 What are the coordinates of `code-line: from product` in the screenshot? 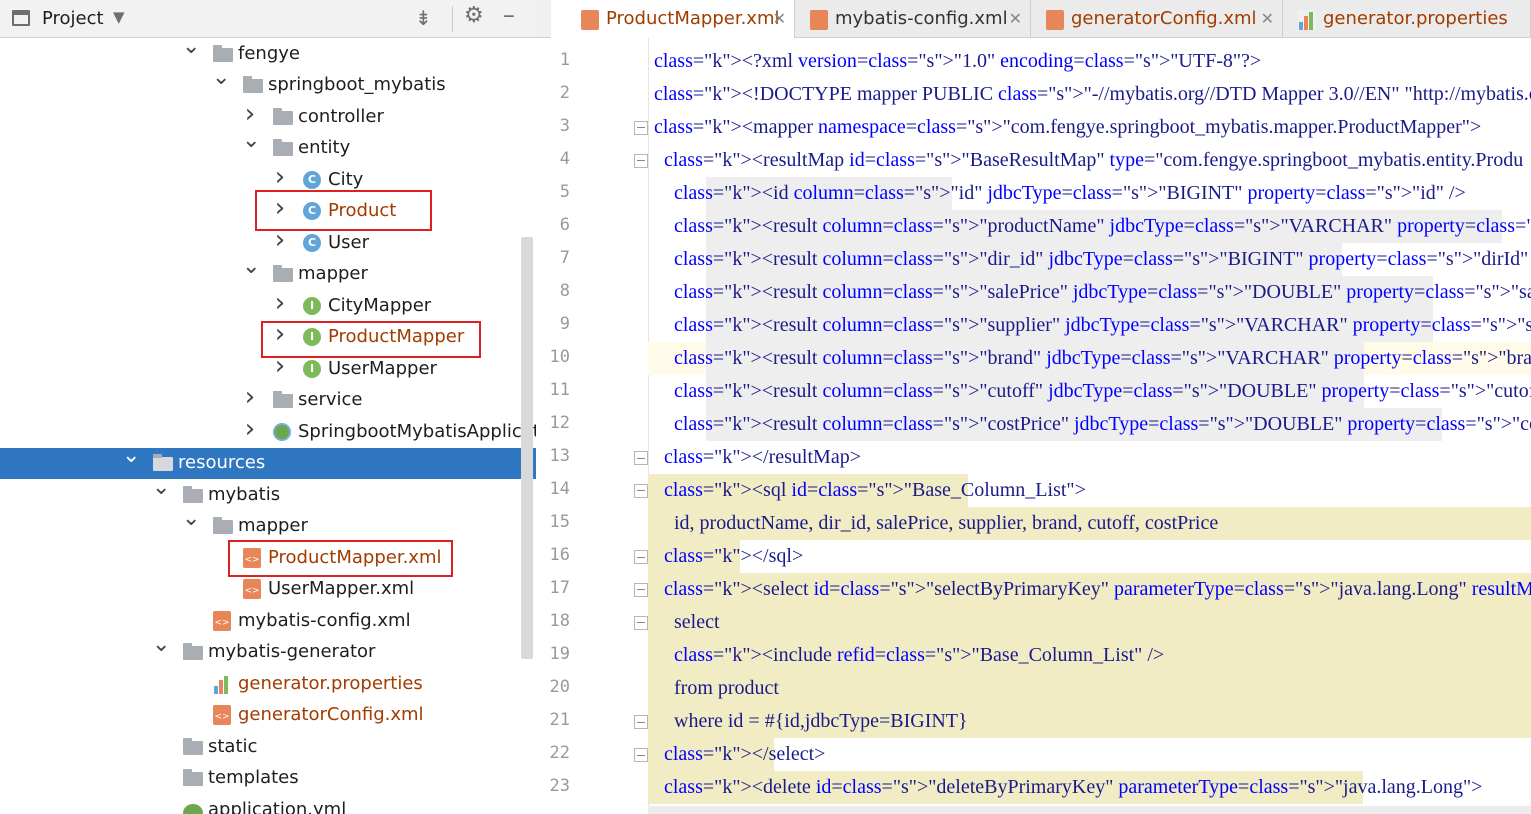 It's located at (1089, 688).